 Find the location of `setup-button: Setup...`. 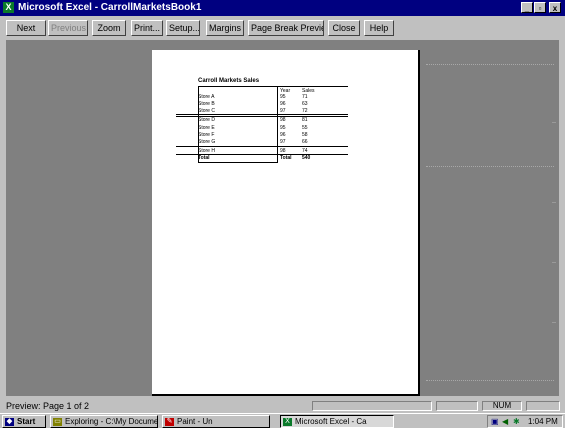

setup-button: Setup... is located at coordinates (183, 28).